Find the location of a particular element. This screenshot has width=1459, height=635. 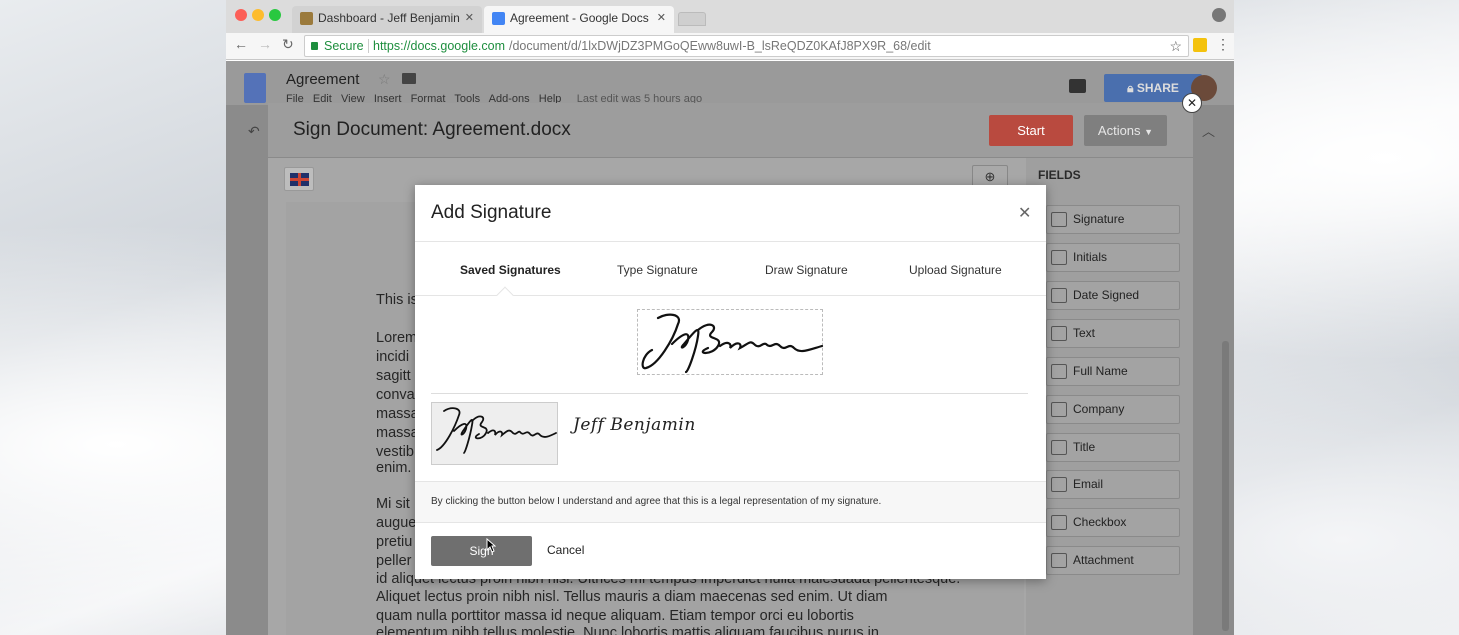

minimize-window-button is located at coordinates (258, 15).